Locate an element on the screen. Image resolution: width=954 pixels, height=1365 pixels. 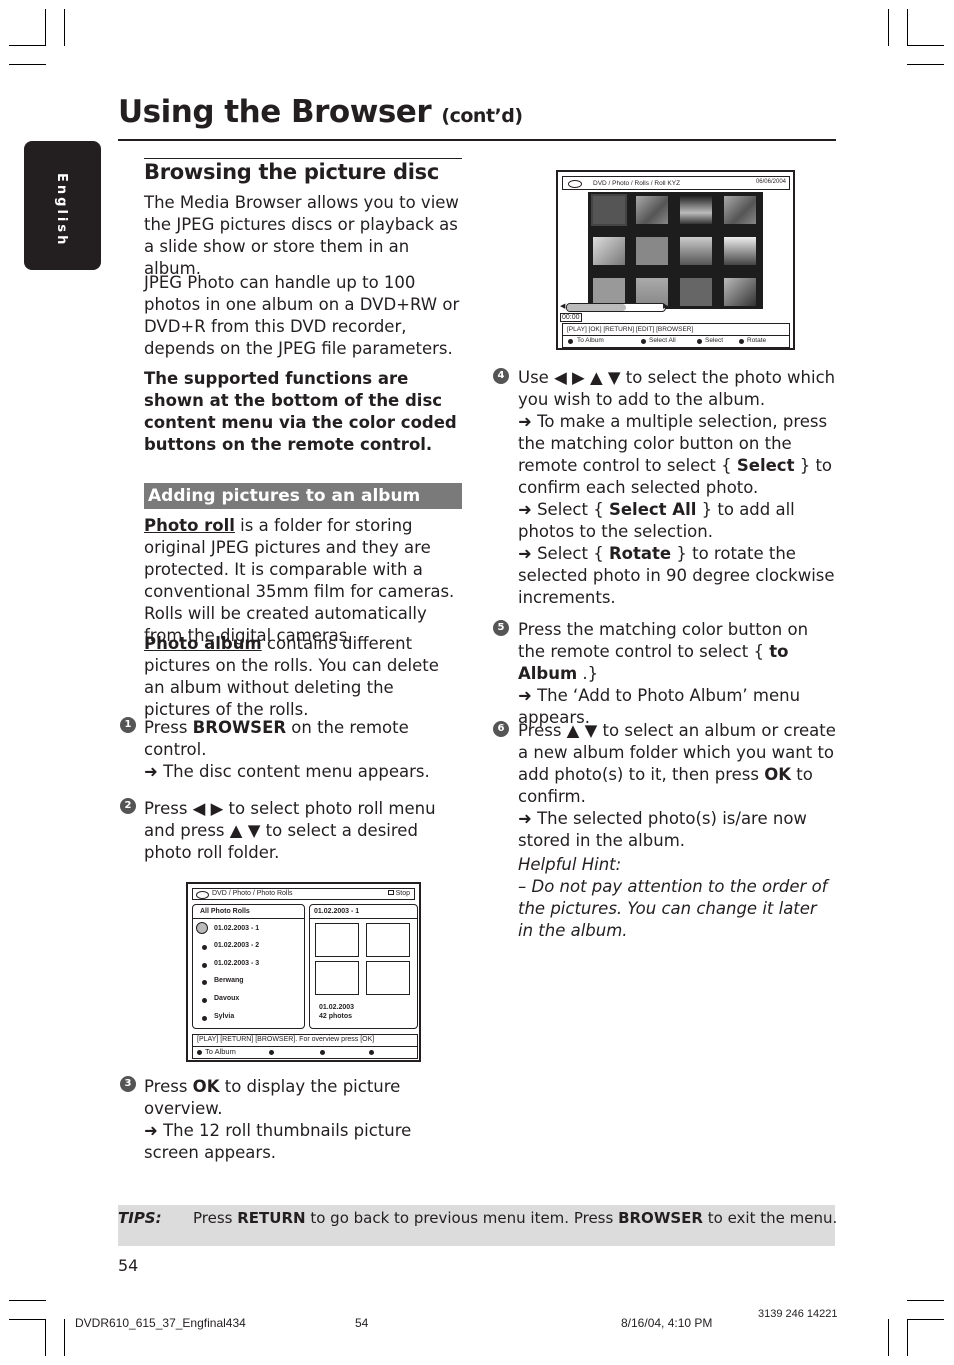
step-1-text: Press is located at coordinates (168, 727).